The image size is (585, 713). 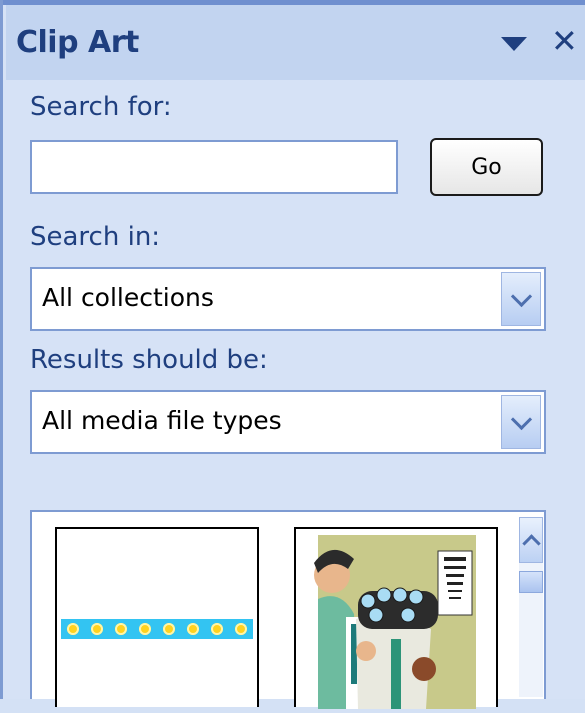 I want to click on clip-item-light-bulbs, so click(x=157, y=617).